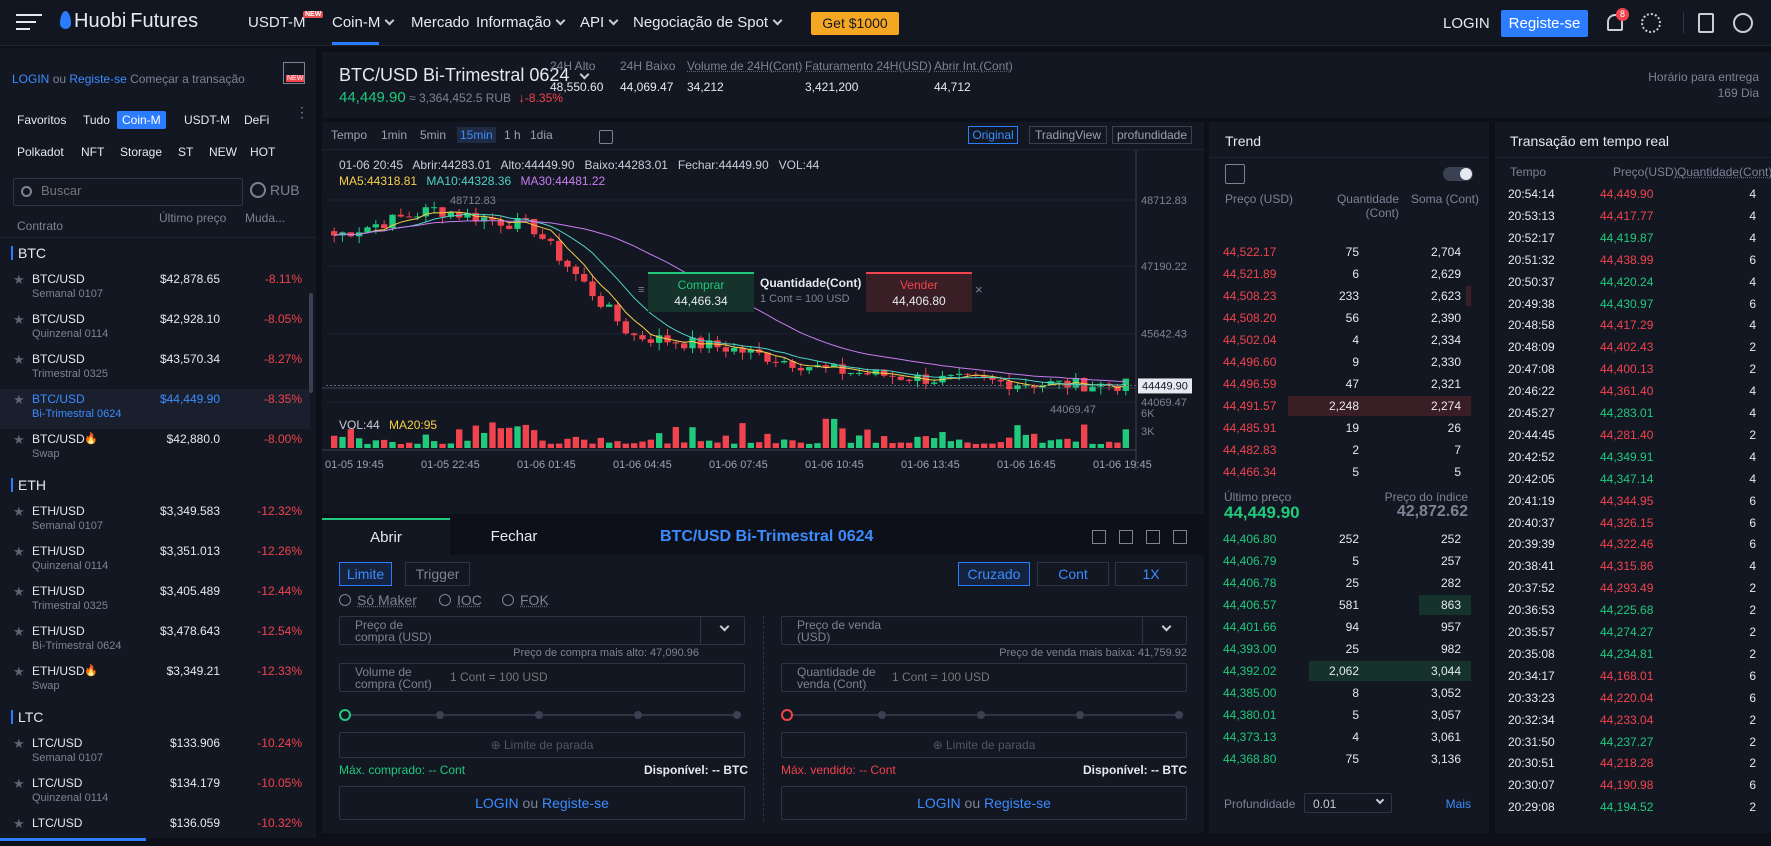  I want to click on sell-volume-field: Quantidade de venda (Cont), so click(984, 677).